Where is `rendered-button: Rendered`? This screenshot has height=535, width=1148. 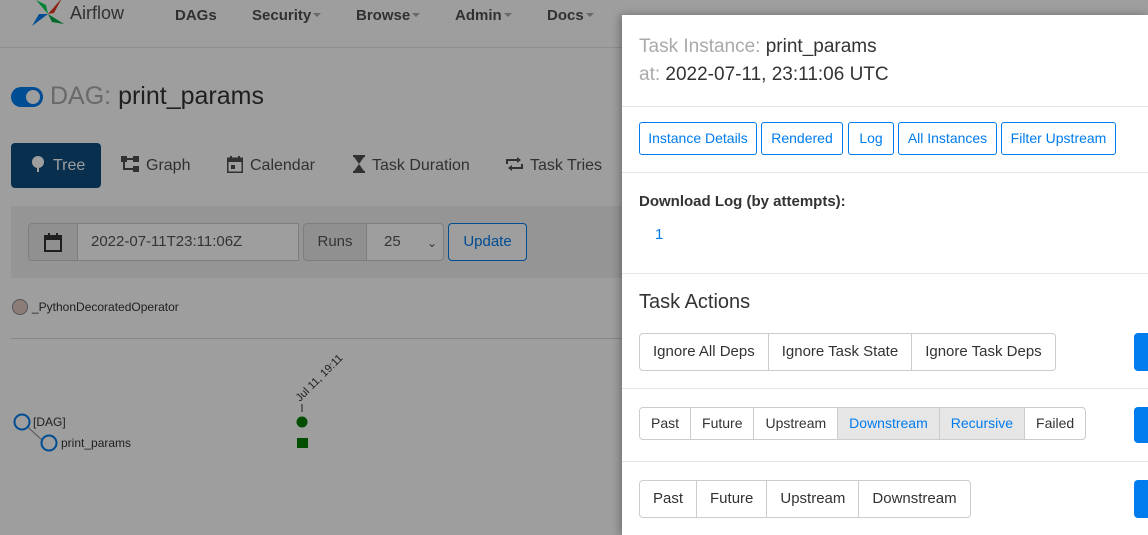
rendered-button: Rendered is located at coordinates (802, 138).